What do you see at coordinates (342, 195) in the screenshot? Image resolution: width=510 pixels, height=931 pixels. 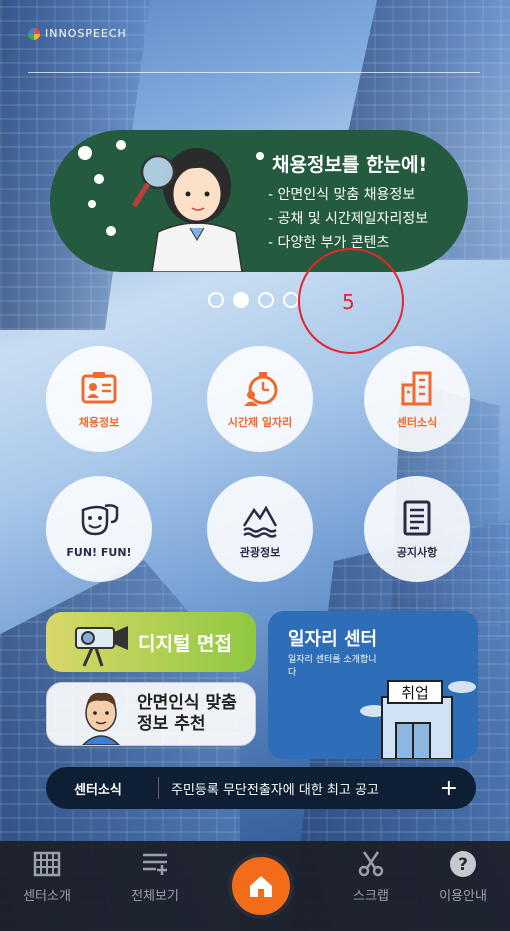 I see `banner-line: - 안면인식 맞춤 채용정보` at bounding box center [342, 195].